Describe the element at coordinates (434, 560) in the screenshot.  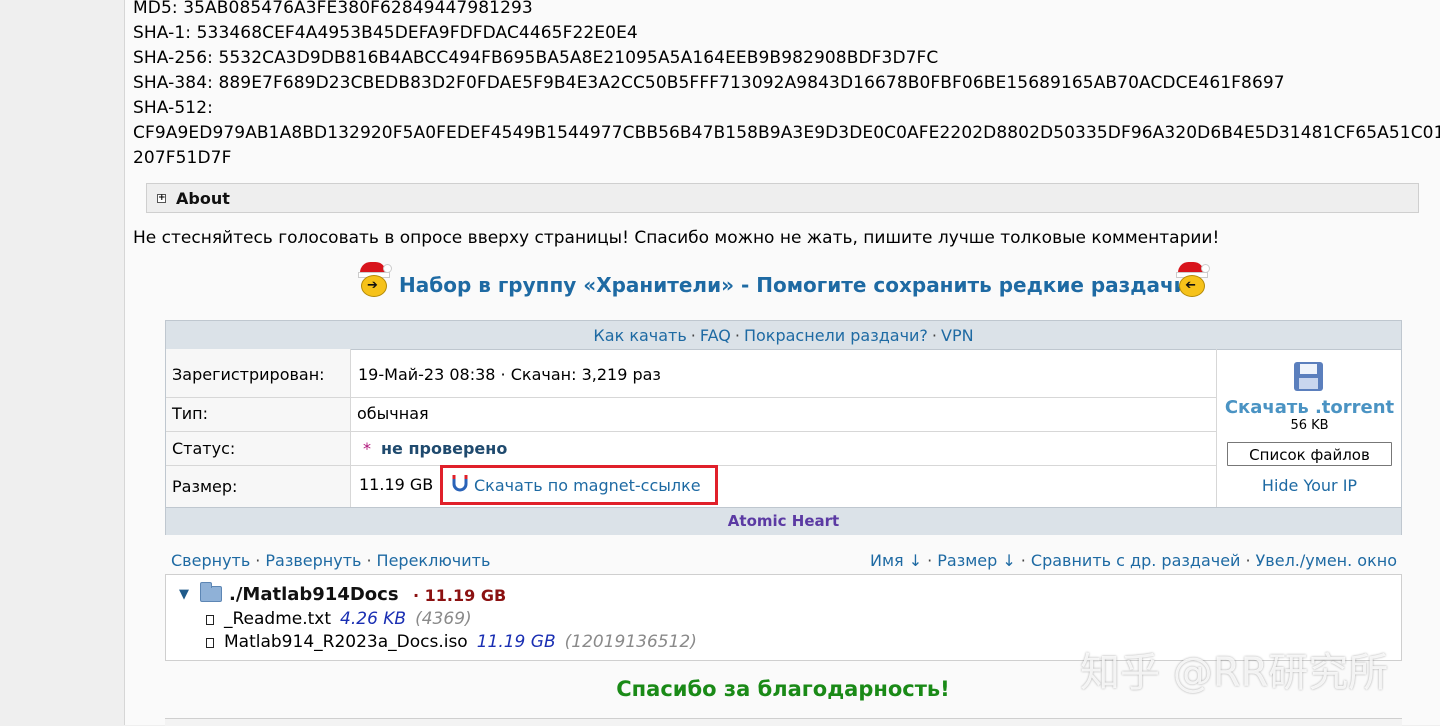
I see `toggle-link: Переключить` at that location.